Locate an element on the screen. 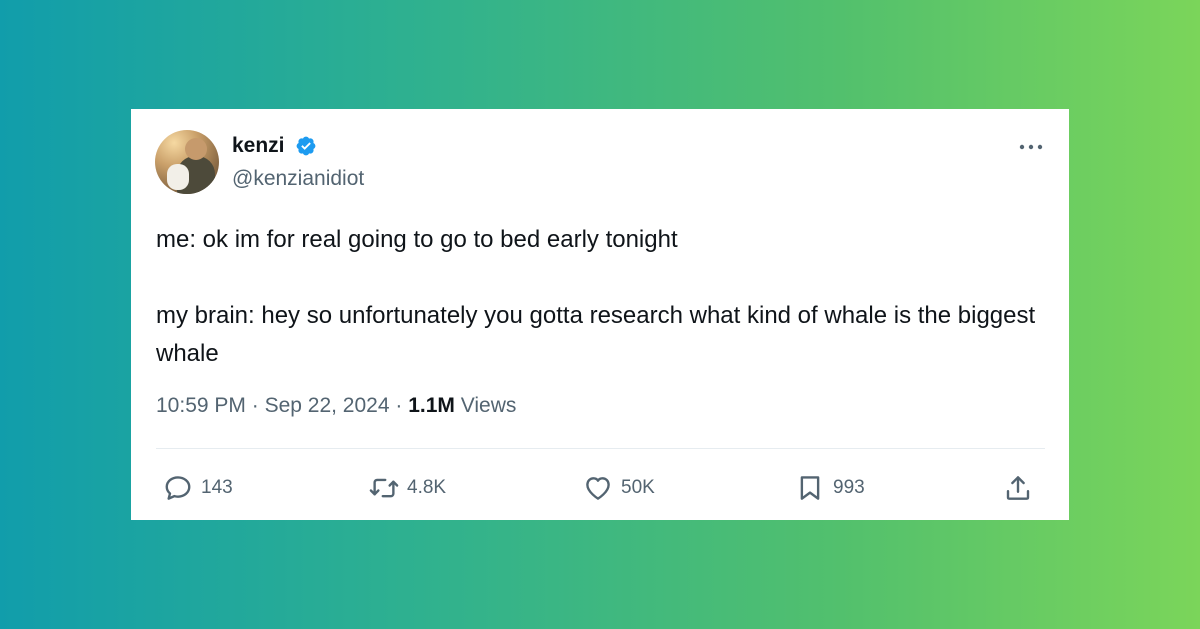  author-name: kenzi is located at coordinates (258, 146).